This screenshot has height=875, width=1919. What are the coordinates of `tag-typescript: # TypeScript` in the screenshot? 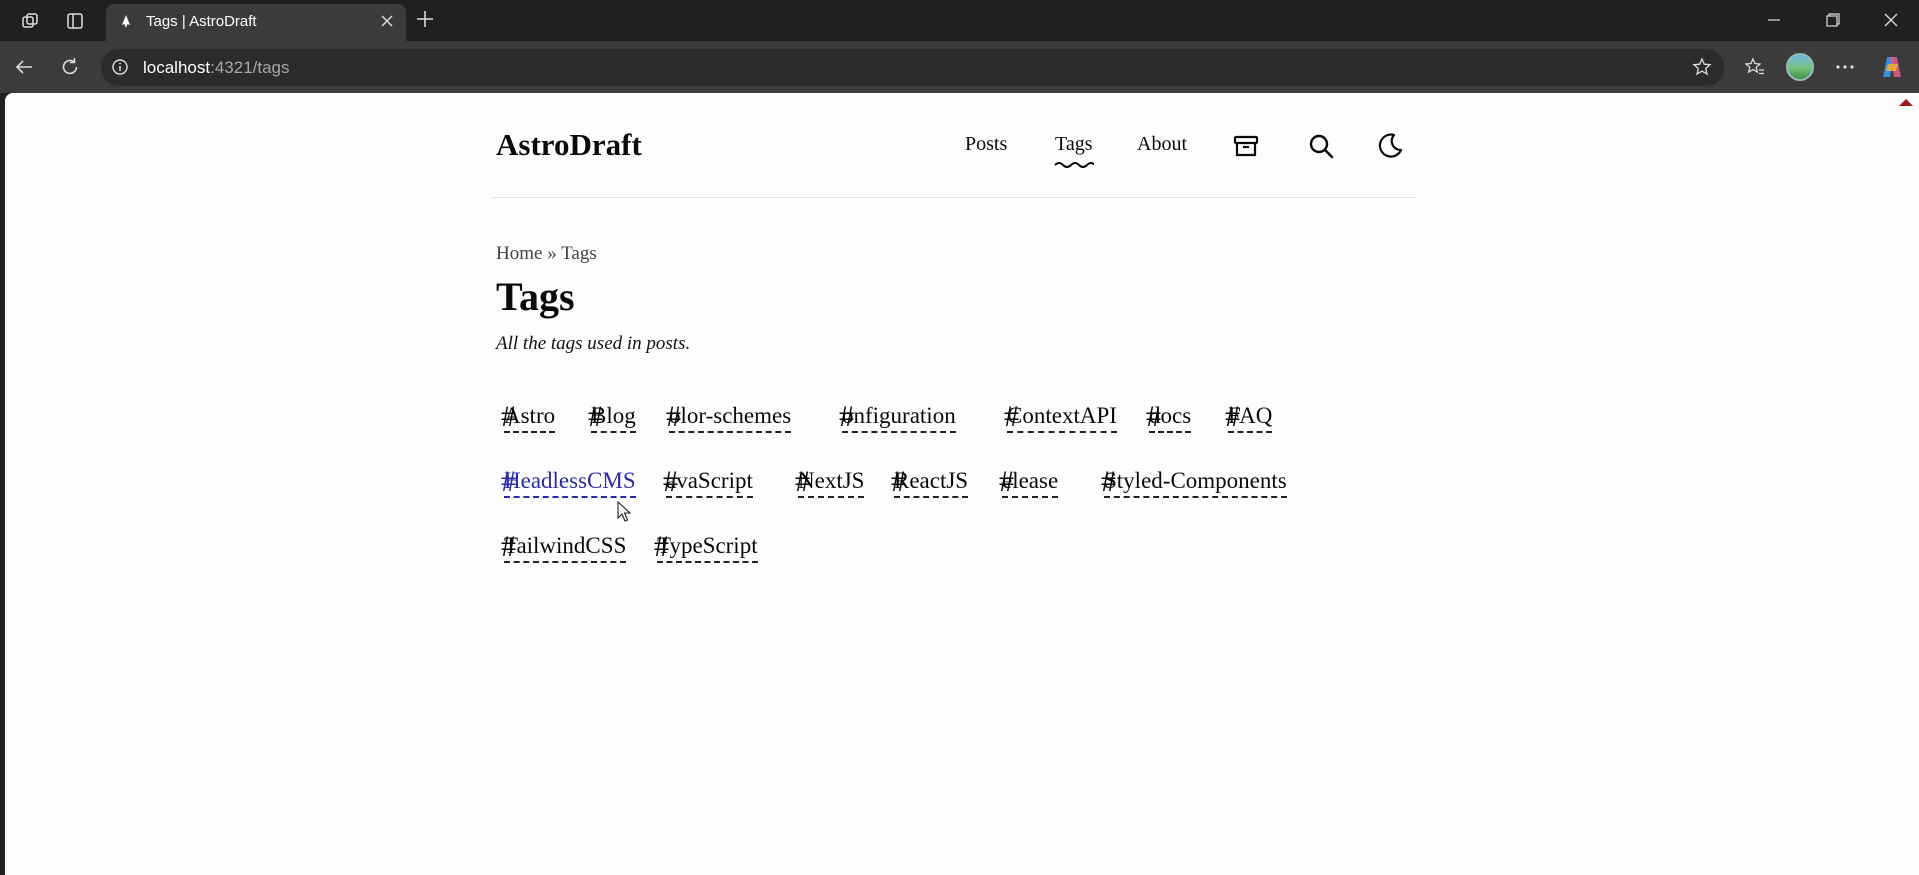 It's located at (706, 546).